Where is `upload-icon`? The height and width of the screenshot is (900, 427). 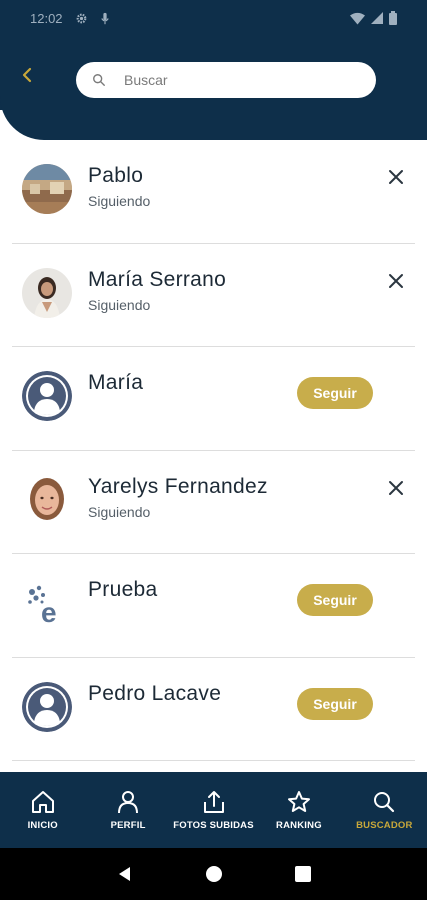
upload-icon is located at coordinates (213, 802).